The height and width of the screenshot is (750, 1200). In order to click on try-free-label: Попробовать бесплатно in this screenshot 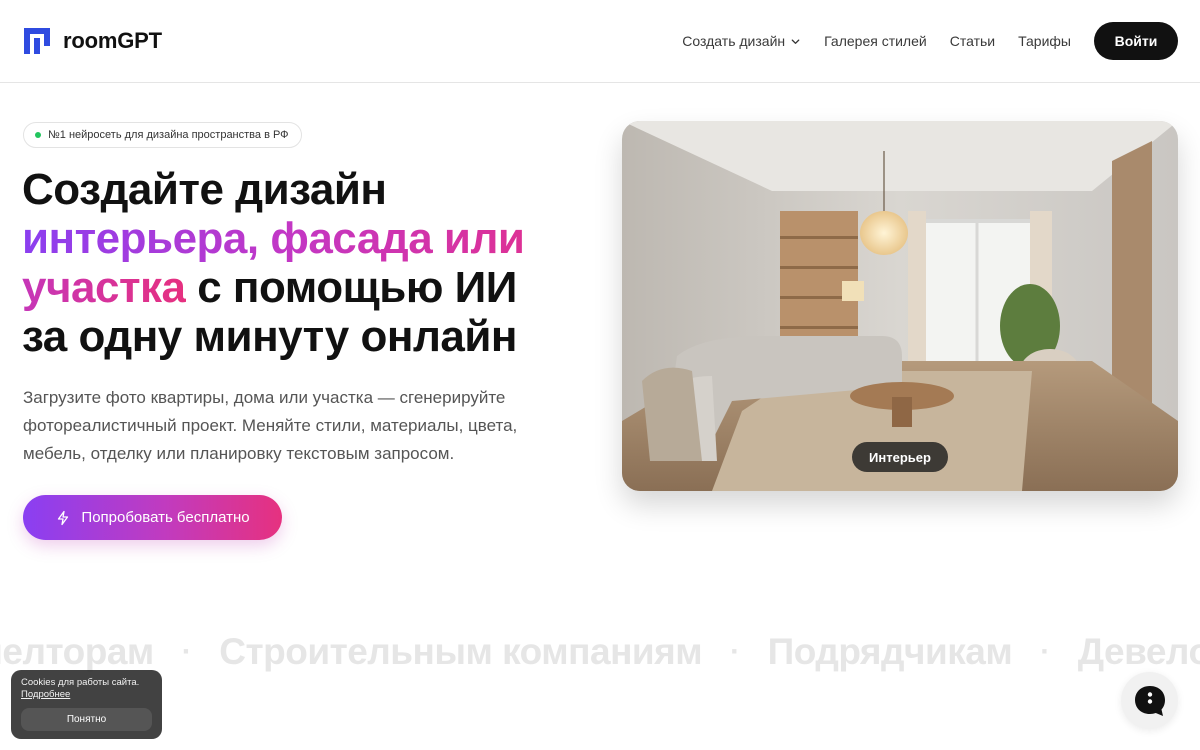, I will do `click(165, 517)`.